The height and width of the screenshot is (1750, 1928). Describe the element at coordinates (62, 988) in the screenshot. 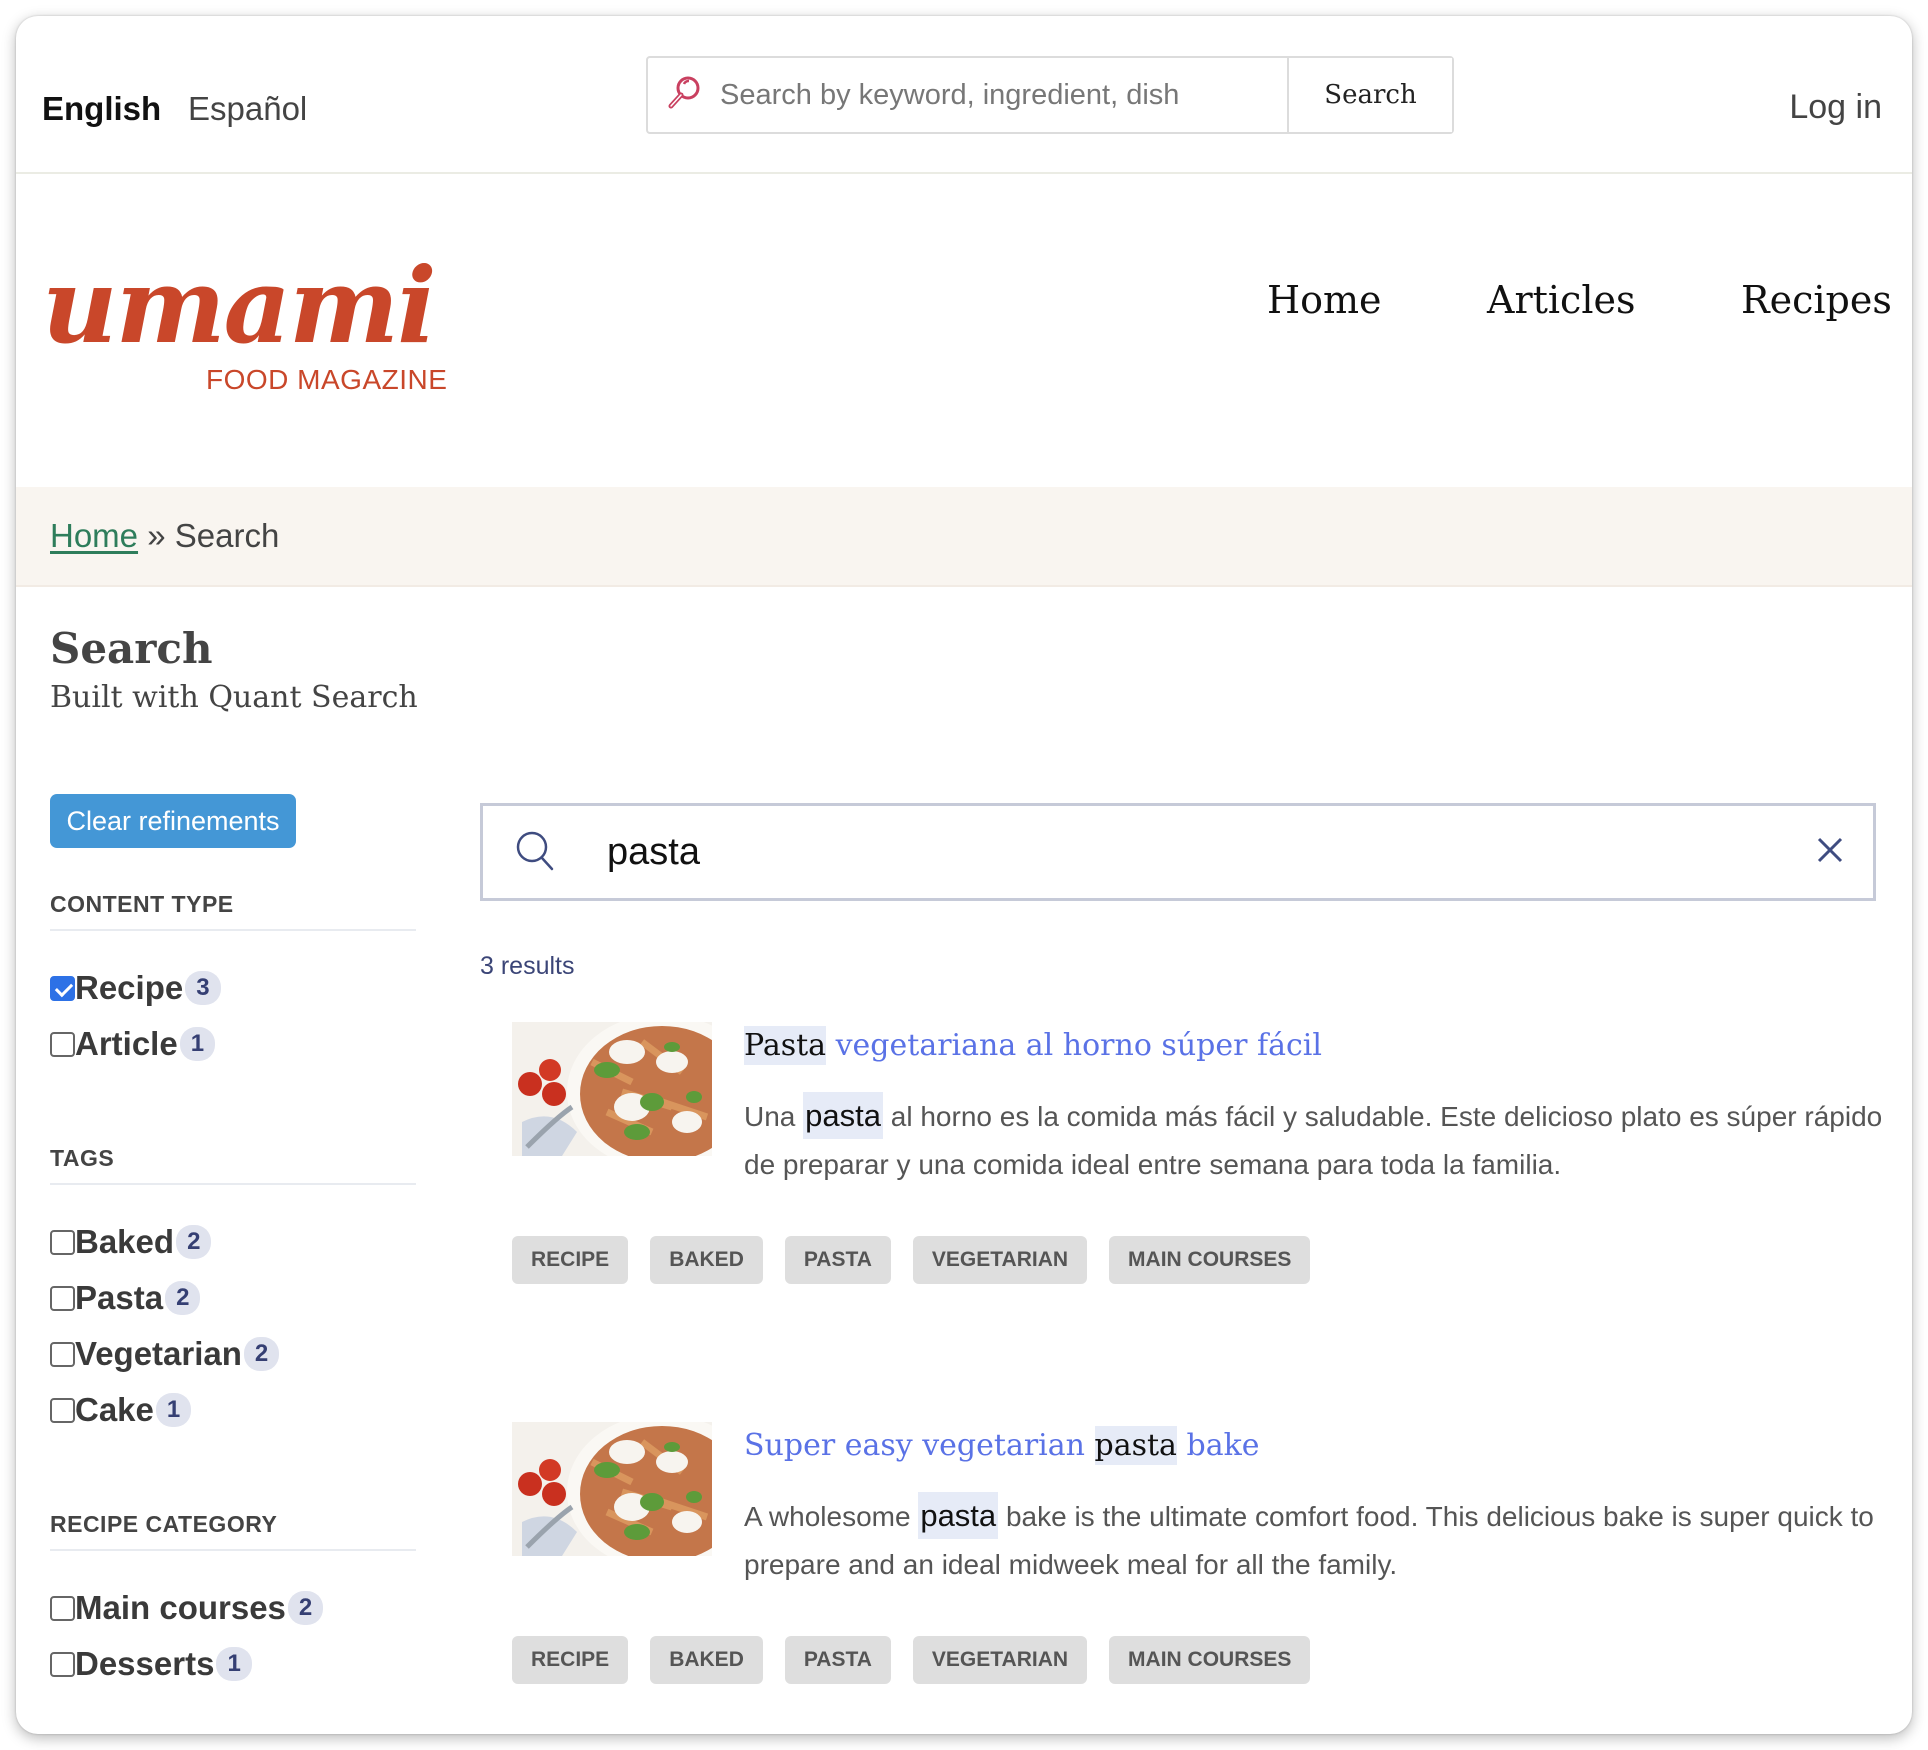

I see `checkbox-checked` at that location.